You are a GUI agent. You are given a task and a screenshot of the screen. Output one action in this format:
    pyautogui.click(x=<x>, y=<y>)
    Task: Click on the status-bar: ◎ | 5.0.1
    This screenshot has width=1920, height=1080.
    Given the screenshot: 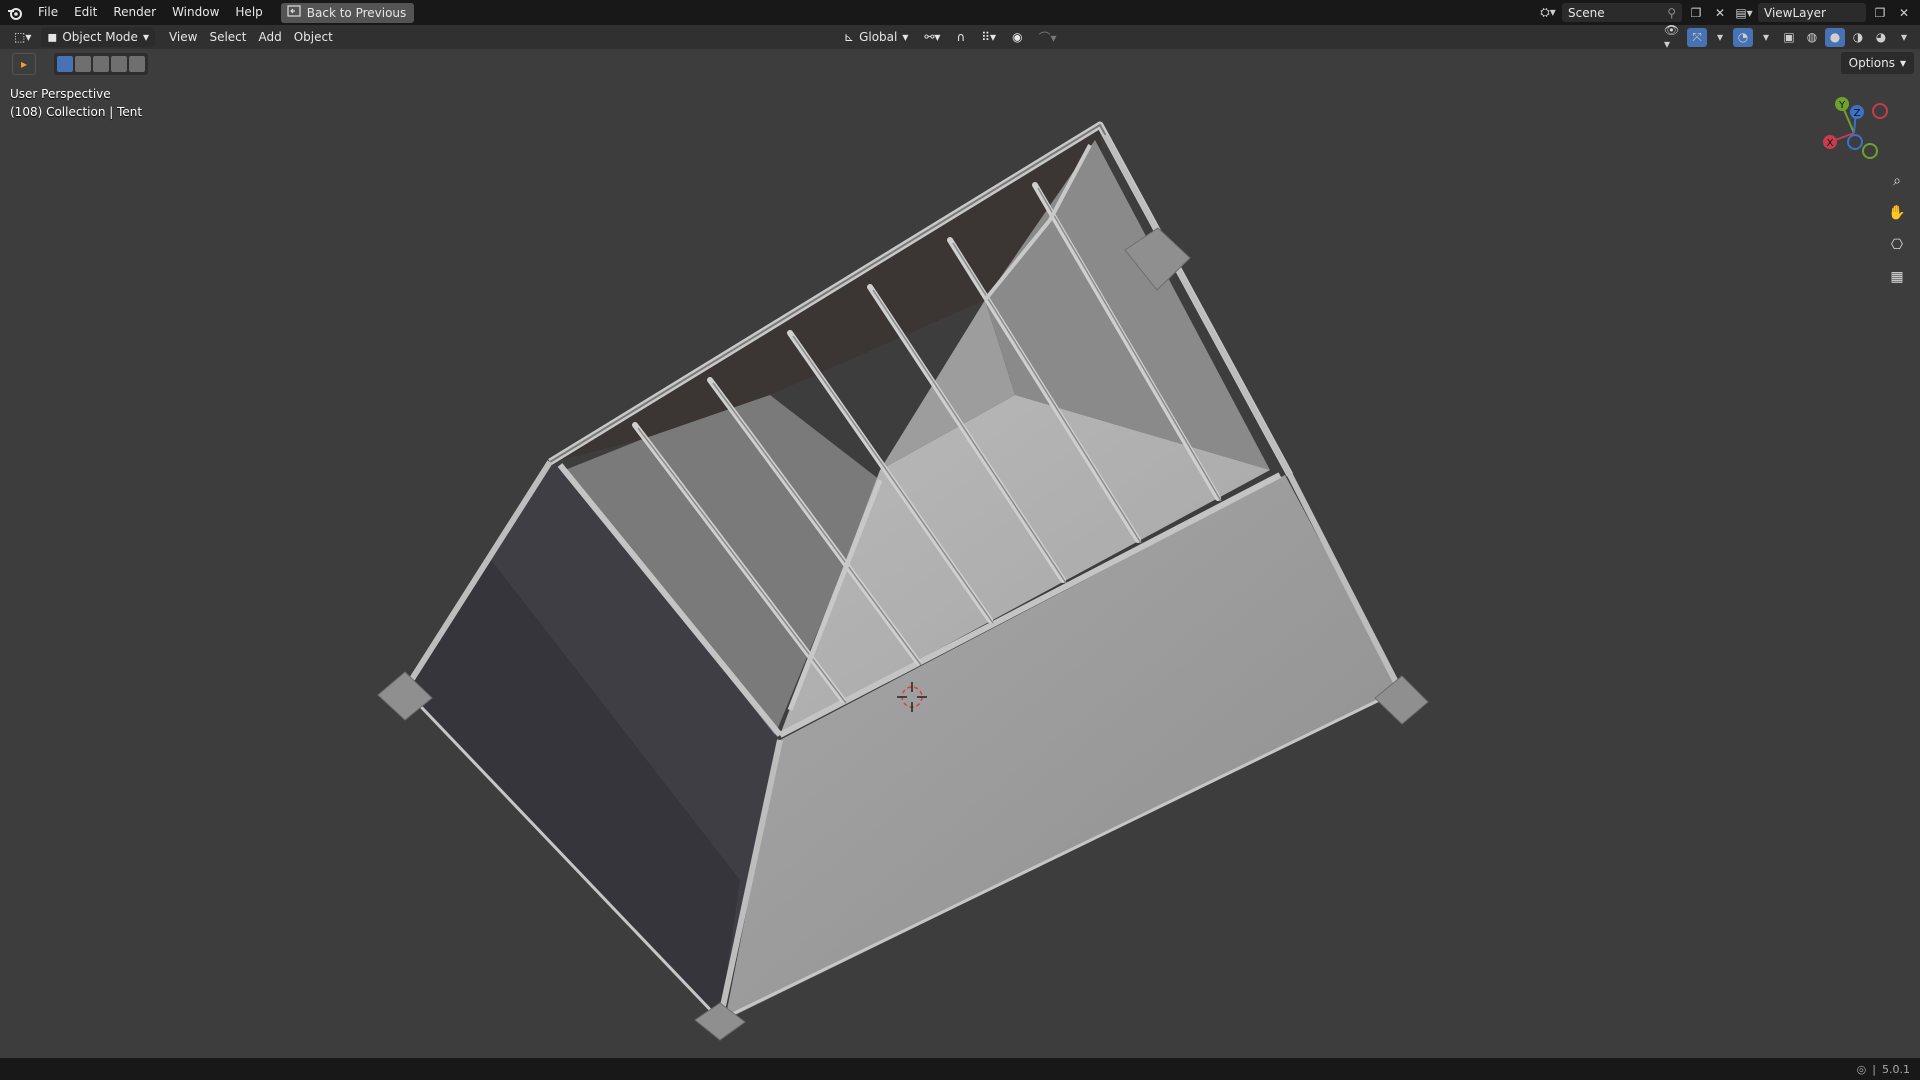 What is the action you would take?
    pyautogui.click(x=960, y=1069)
    